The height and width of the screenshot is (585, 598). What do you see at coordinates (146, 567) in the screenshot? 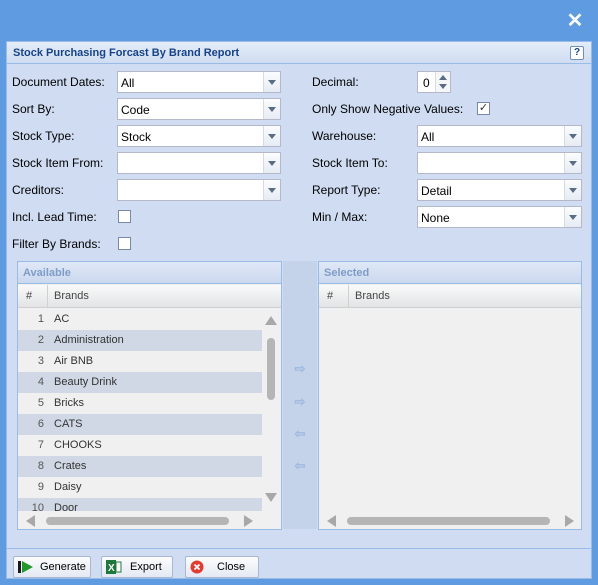
I see `export-label: Export` at bounding box center [146, 567].